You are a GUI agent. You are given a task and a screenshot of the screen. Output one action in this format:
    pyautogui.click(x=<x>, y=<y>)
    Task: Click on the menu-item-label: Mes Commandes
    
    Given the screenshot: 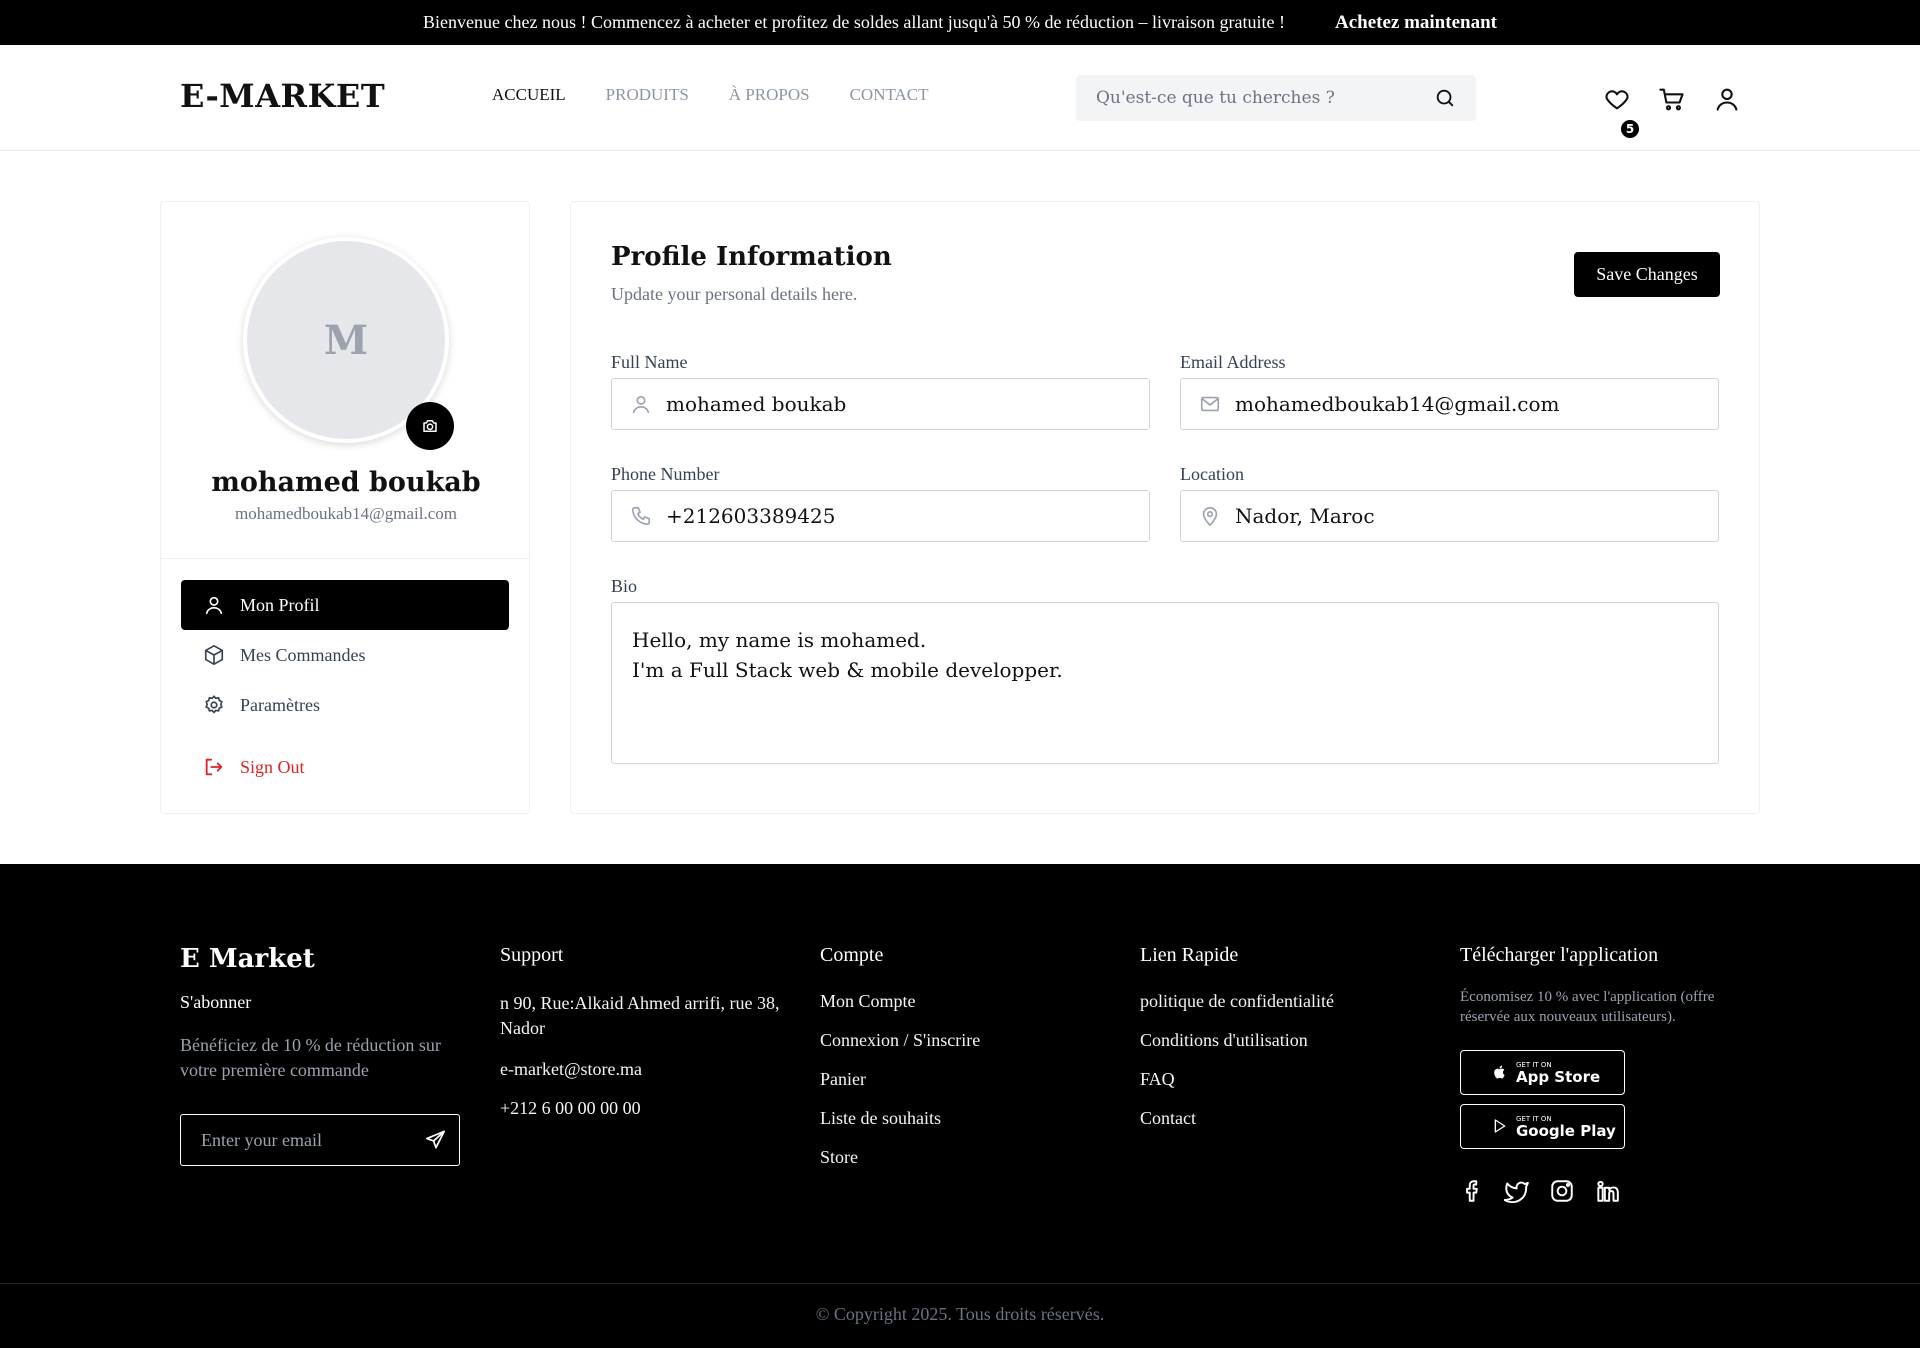 What is the action you would take?
    pyautogui.click(x=303, y=654)
    